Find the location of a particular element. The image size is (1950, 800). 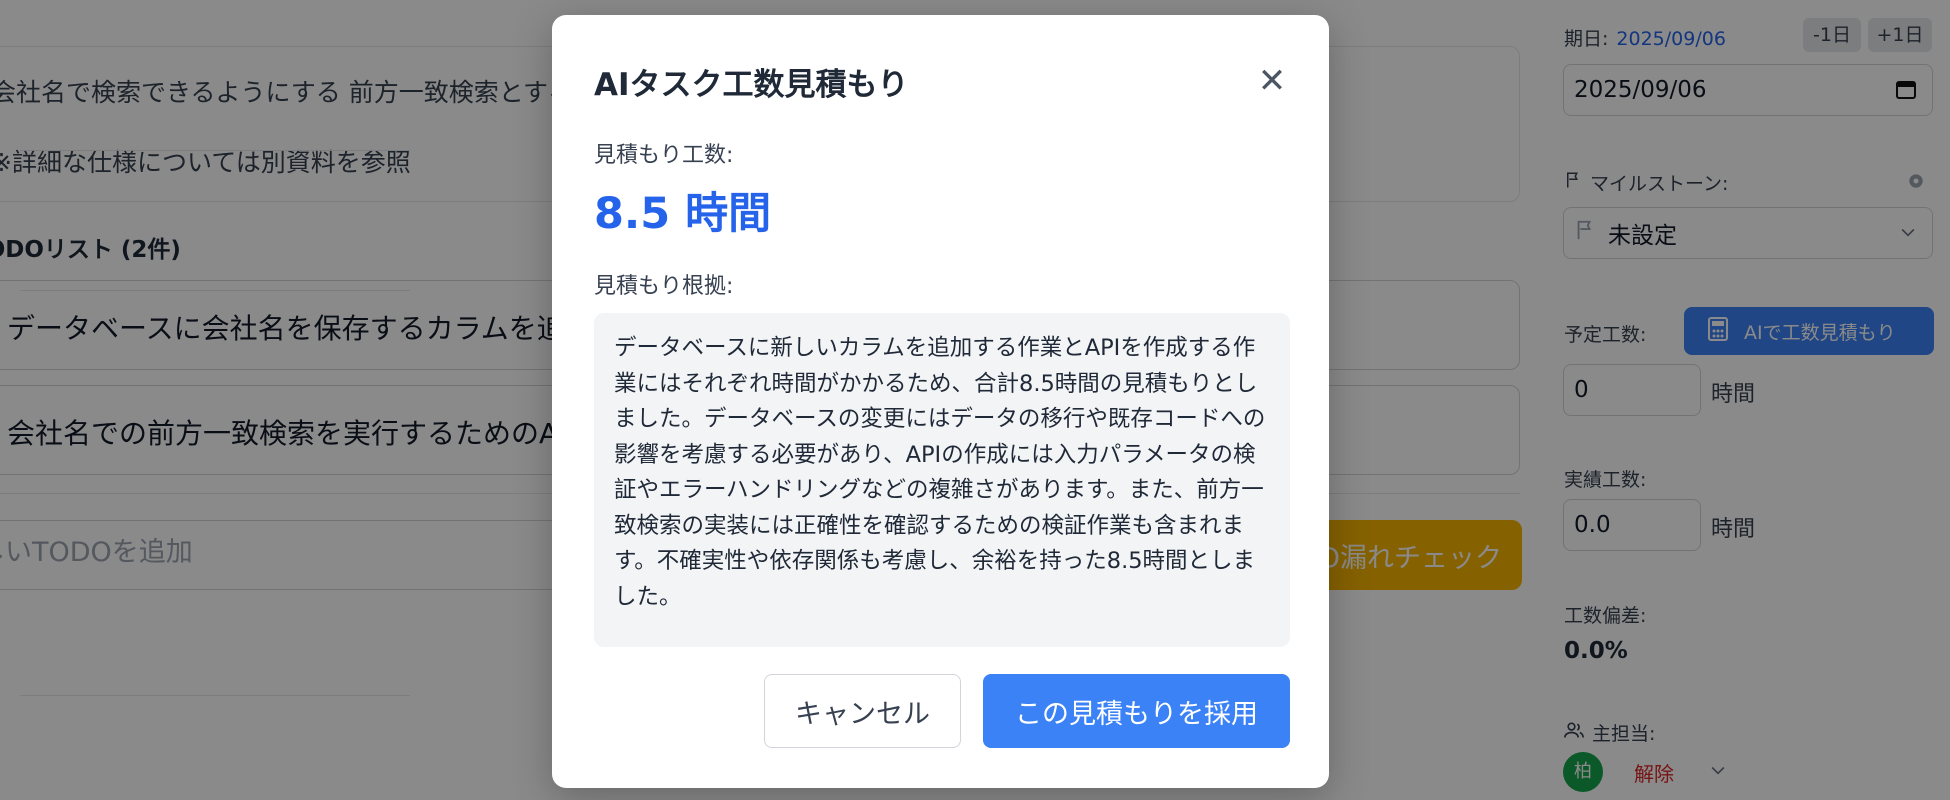

reason-label: 見積もり根拠: is located at coordinates (664, 286).